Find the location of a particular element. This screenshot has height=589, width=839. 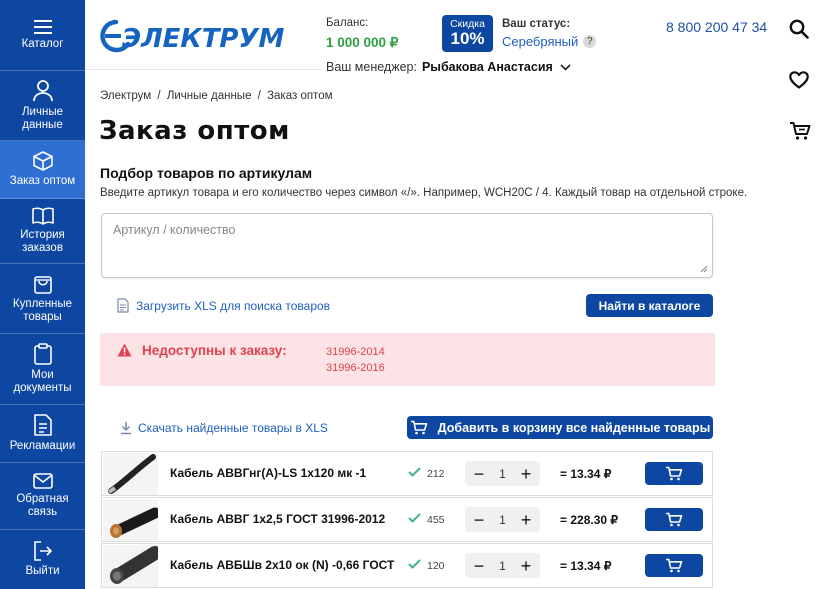

document-icon is located at coordinates (42, 425).